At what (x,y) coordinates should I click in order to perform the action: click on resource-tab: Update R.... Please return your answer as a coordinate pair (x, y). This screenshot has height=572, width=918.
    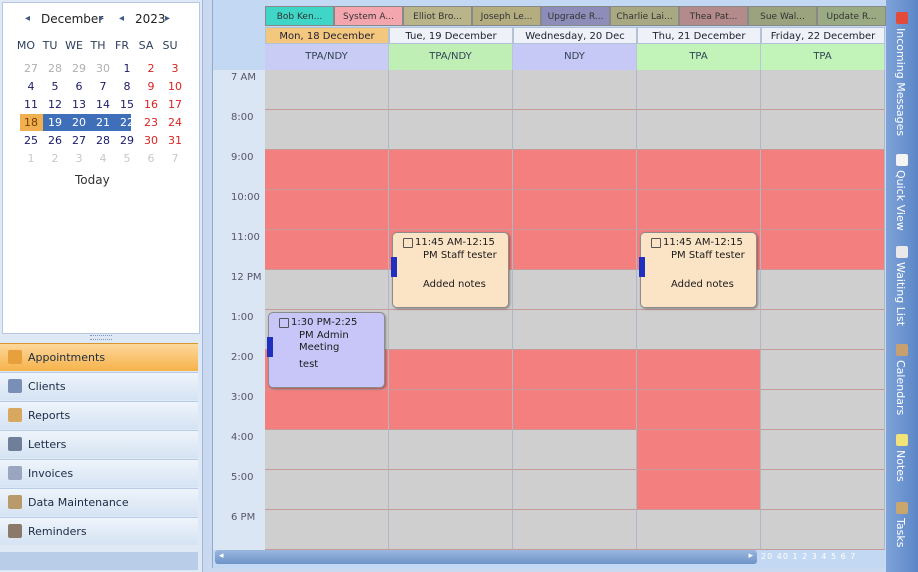
    Looking at the image, I should click on (851, 16).